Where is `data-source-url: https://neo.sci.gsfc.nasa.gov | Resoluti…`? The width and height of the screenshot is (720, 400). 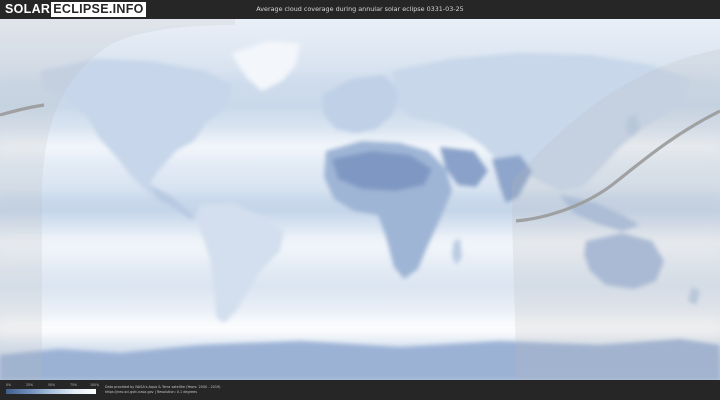 data-source-url: https://neo.sci.gsfc.nasa.gov | Resoluti… is located at coordinates (151, 392).